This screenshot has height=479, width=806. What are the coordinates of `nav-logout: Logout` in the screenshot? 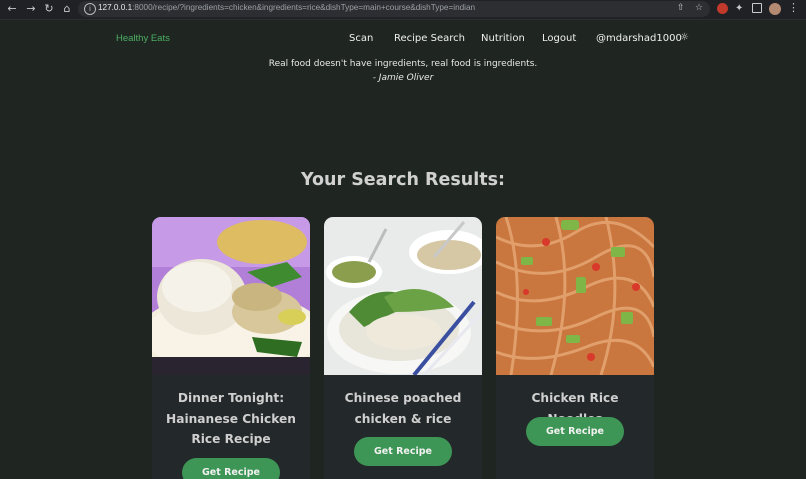 It's located at (559, 38).